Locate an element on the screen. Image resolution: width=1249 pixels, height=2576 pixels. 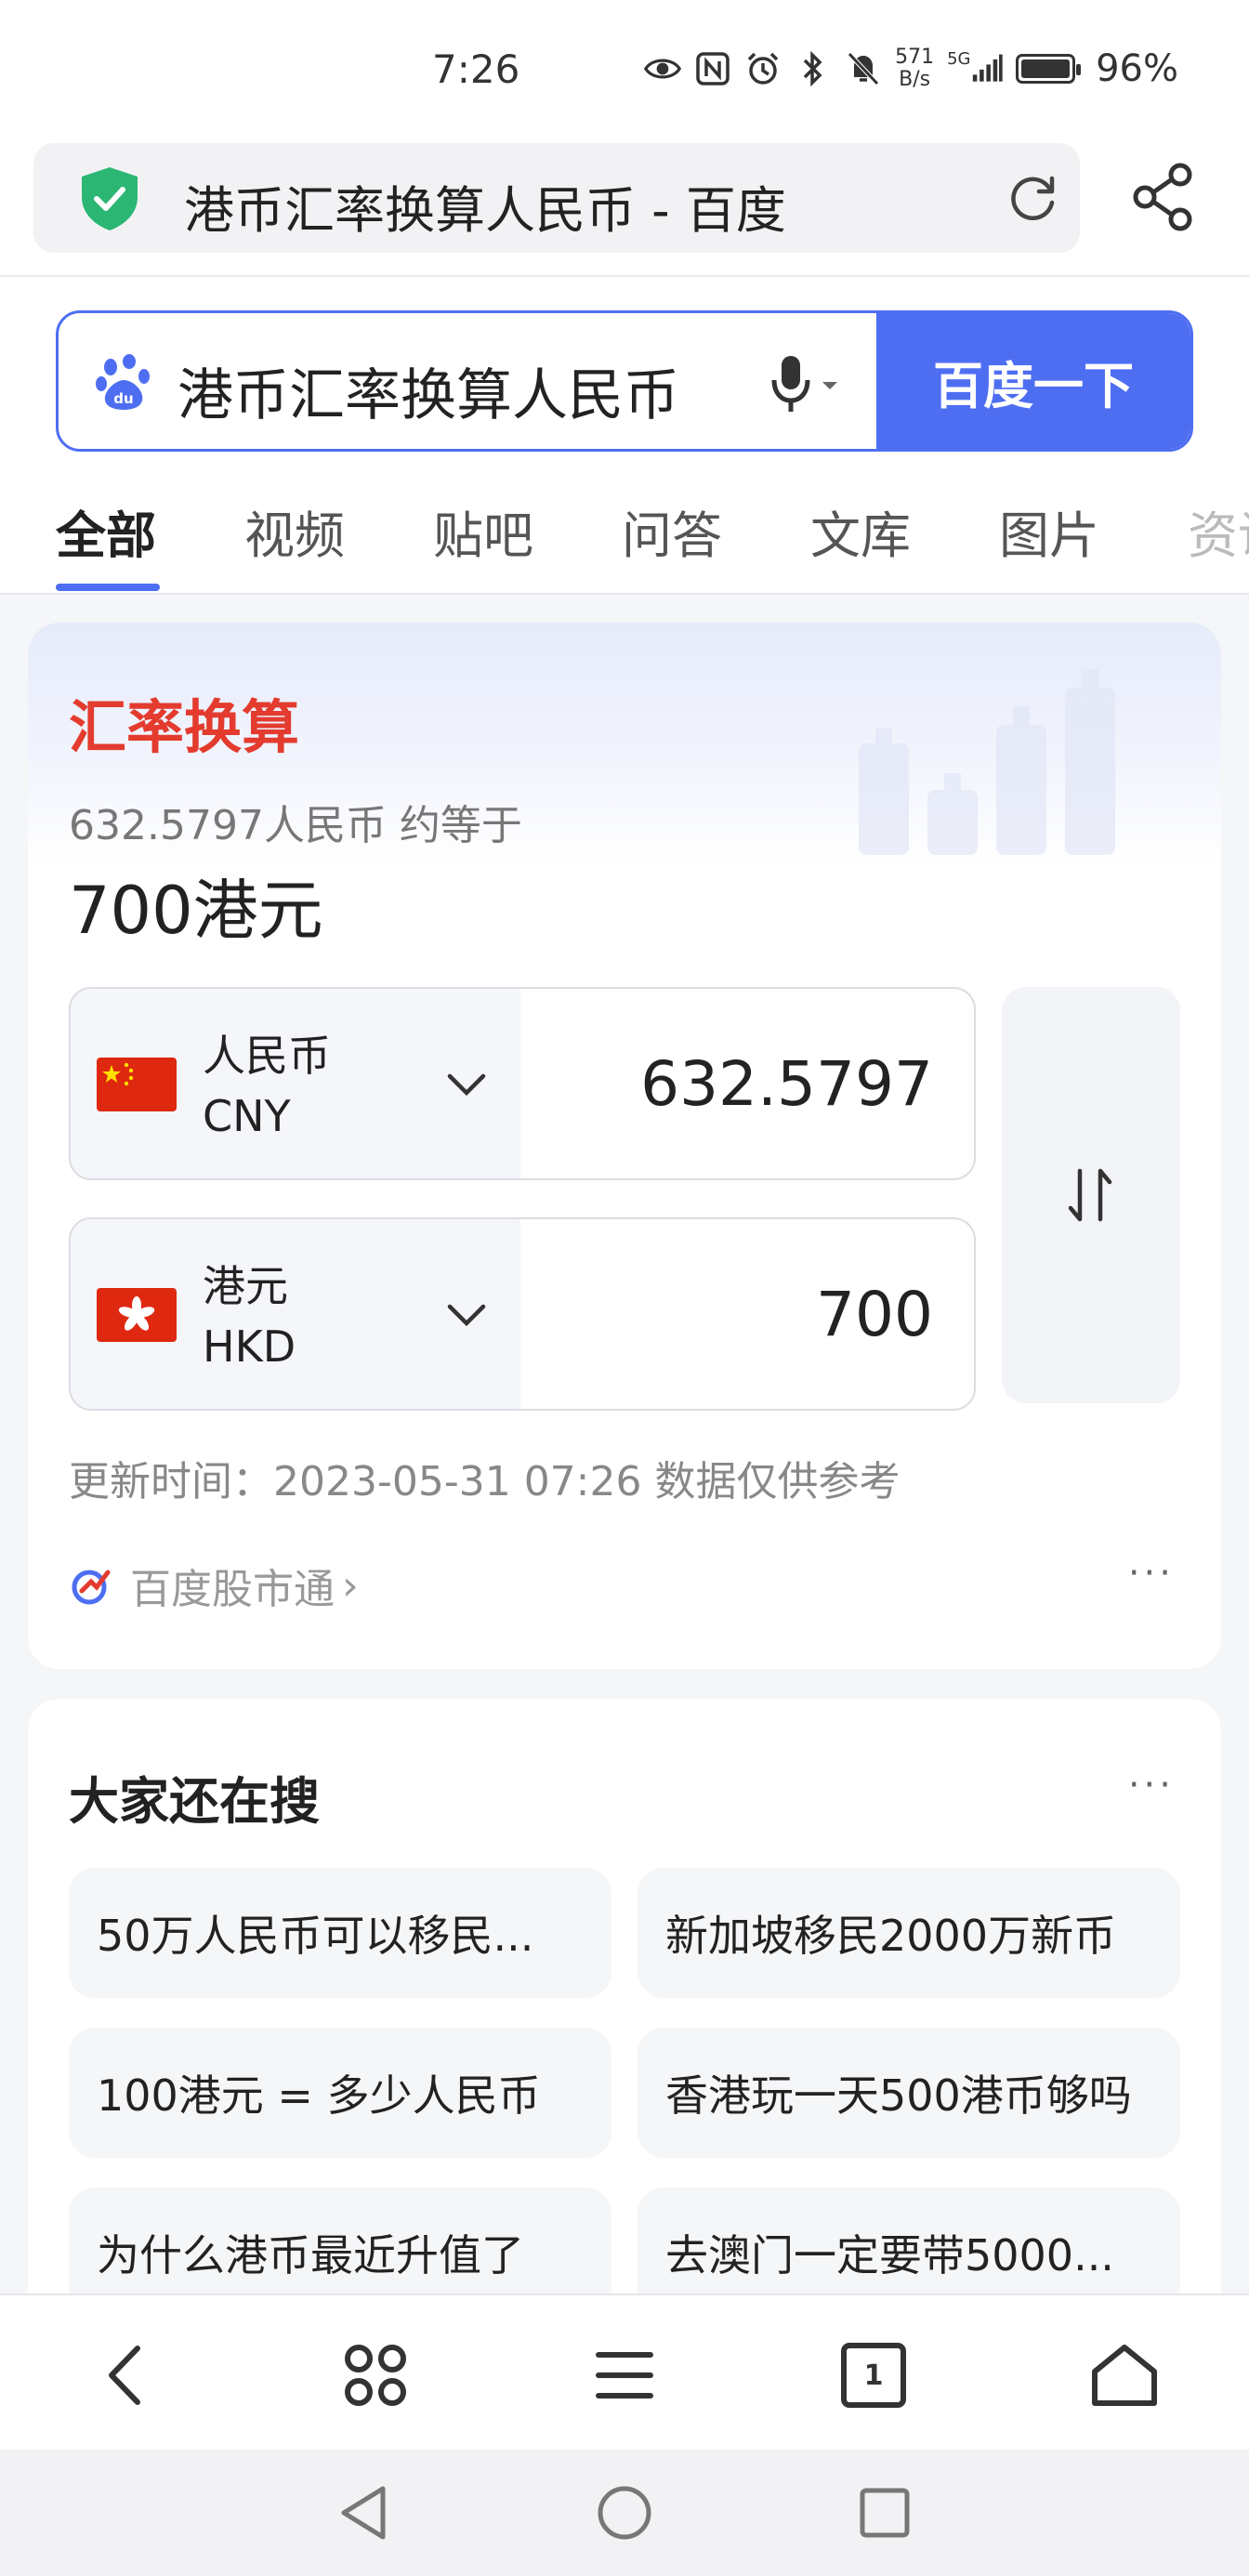
related-item: 100港元 = 多少人民币 is located at coordinates (340, 2093).